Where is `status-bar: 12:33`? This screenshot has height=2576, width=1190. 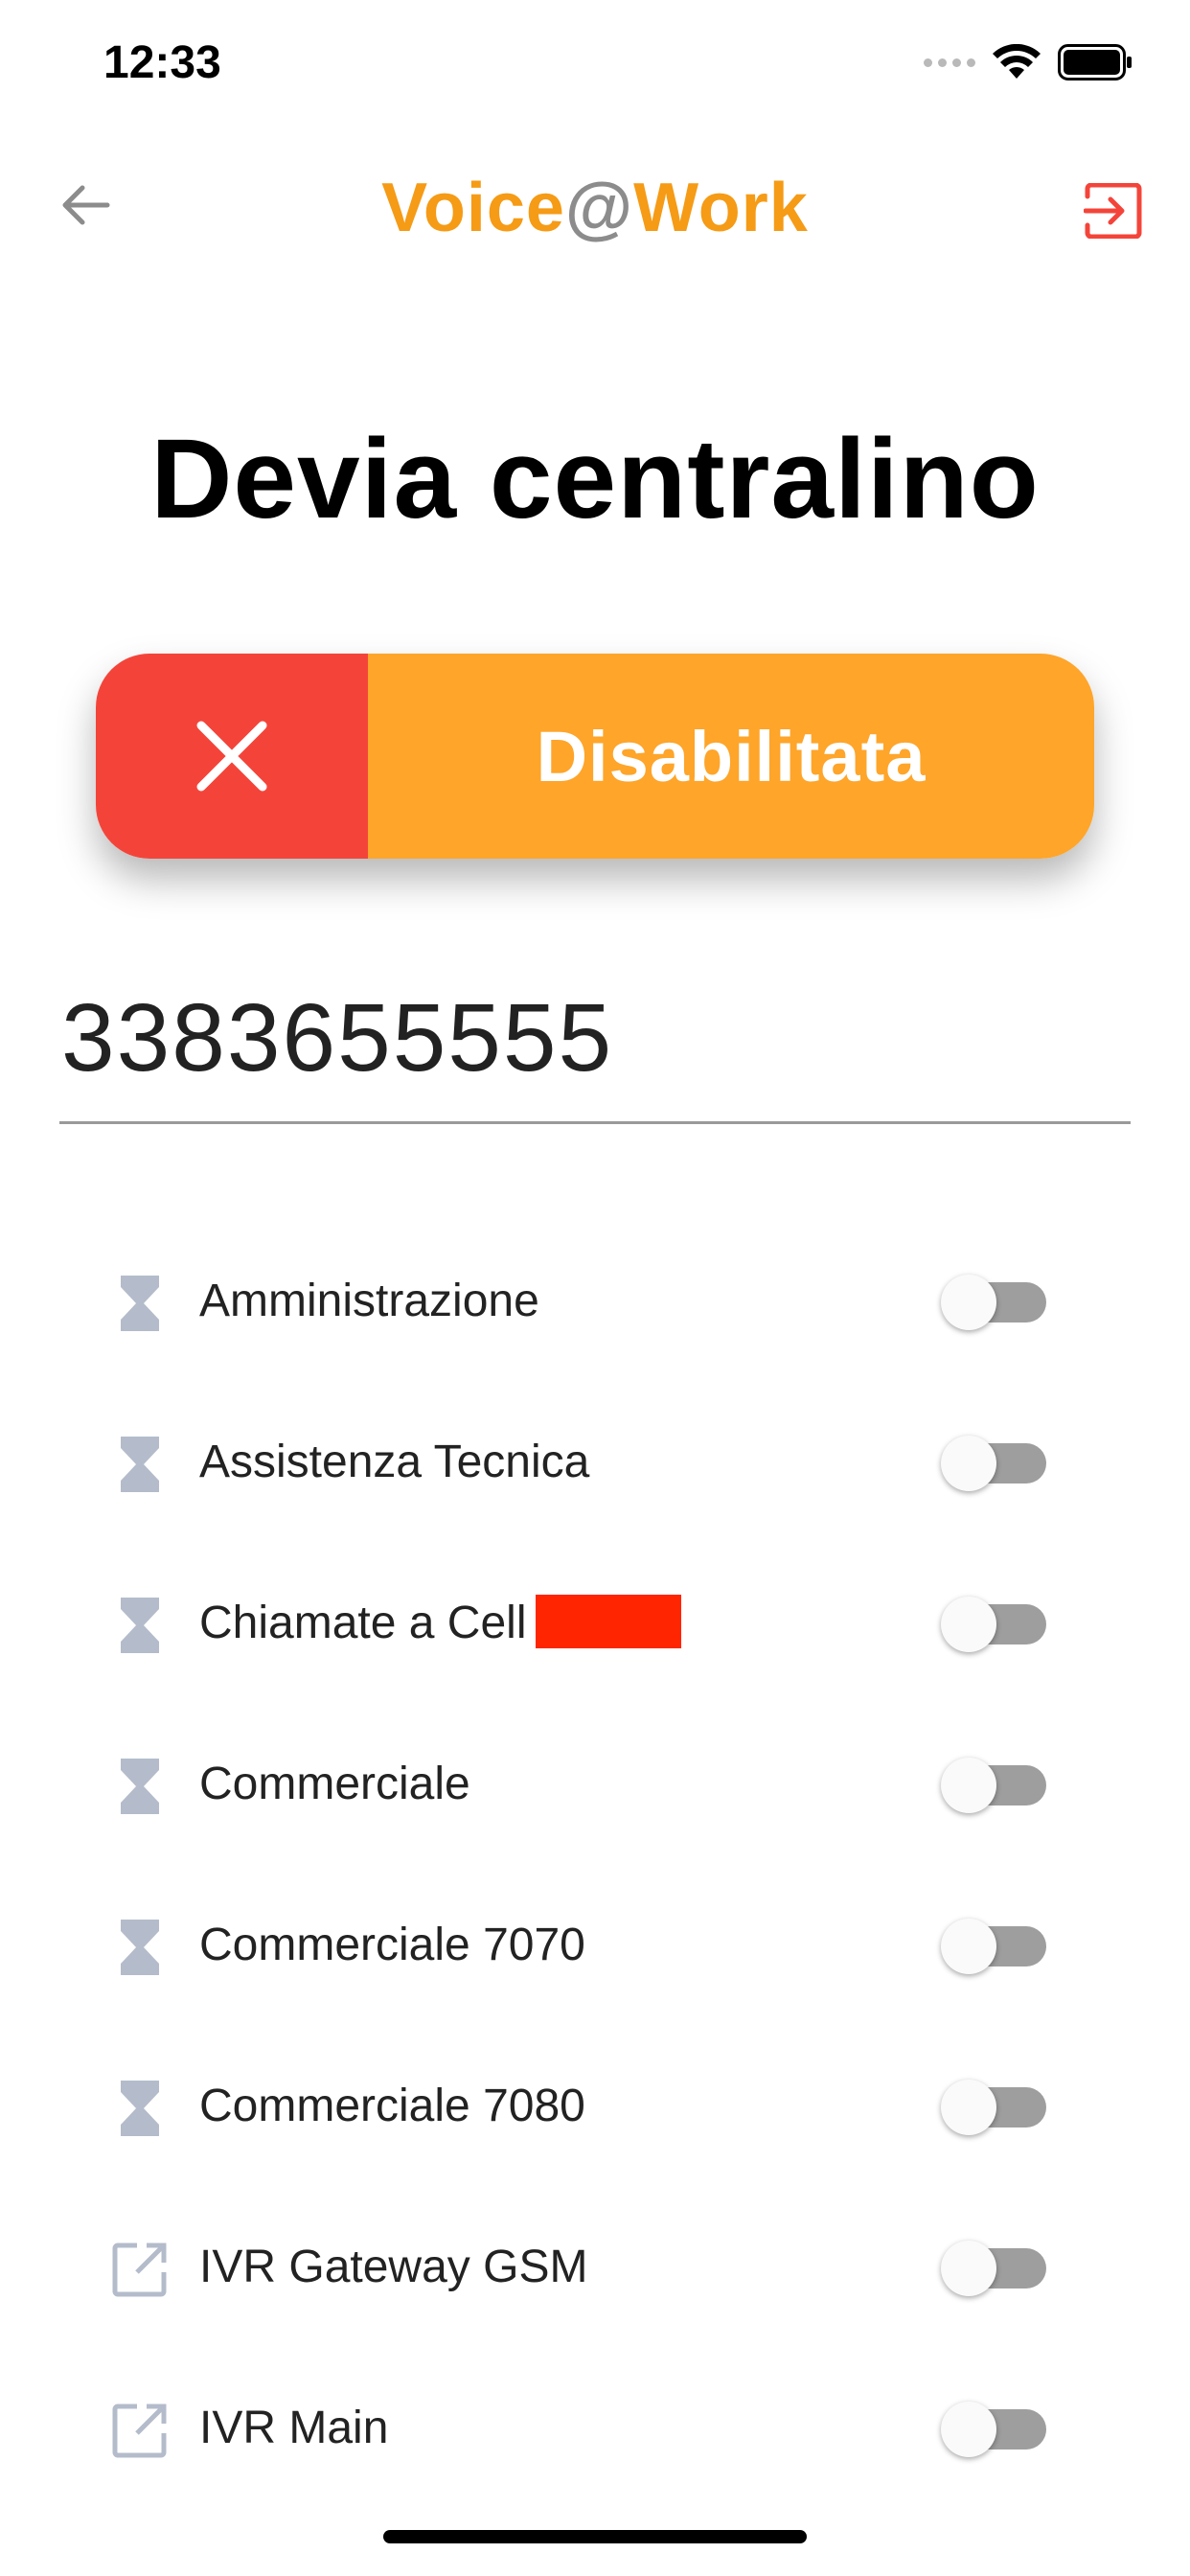 status-bar: 12:33 is located at coordinates (595, 63).